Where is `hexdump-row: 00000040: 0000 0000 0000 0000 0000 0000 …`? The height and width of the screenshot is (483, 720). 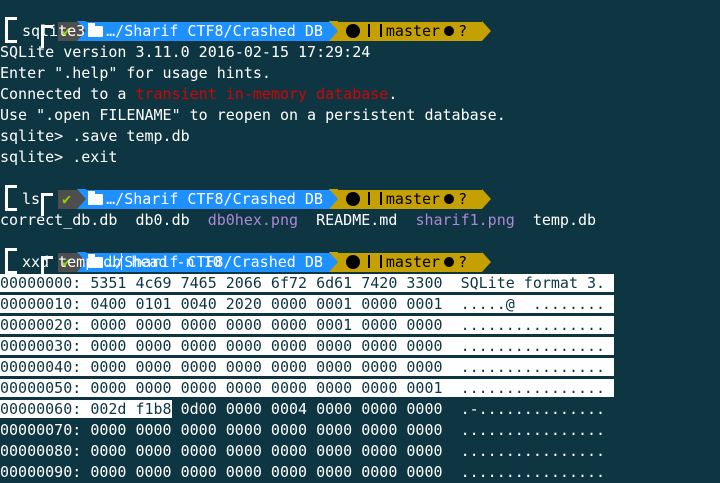
hexdump-row: 00000040: 0000 0000 0000 0000 0000 0000 … is located at coordinates (307, 367).